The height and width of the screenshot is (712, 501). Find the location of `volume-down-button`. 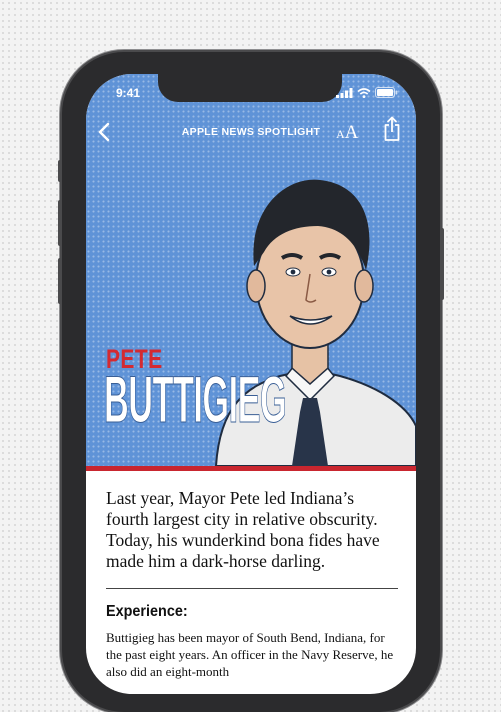

volume-down-button is located at coordinates (60, 281).